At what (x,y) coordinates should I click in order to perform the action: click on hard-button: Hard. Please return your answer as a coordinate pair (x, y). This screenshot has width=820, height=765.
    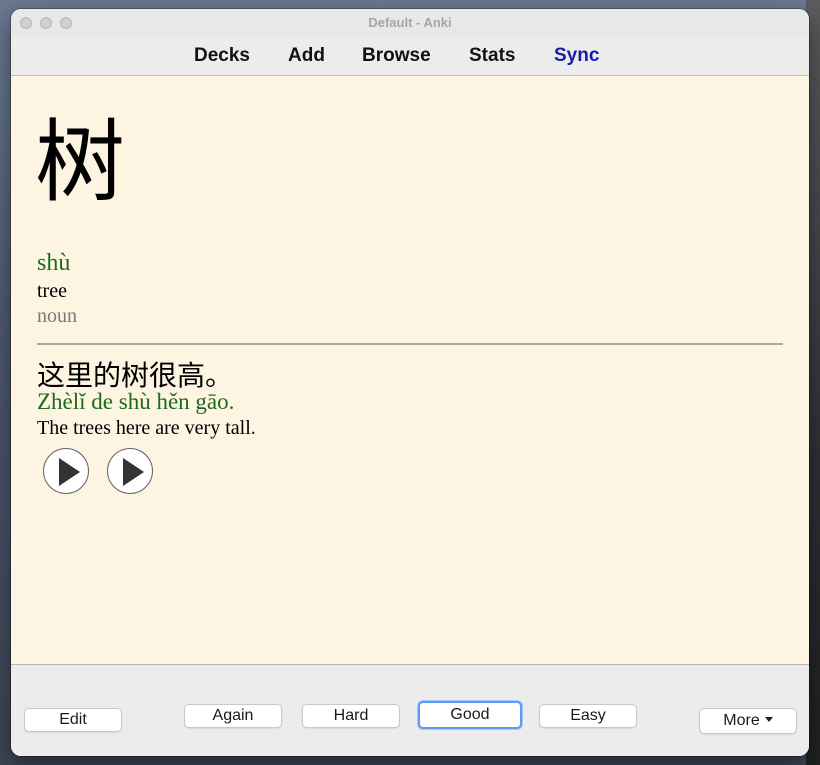
    Looking at the image, I should click on (351, 716).